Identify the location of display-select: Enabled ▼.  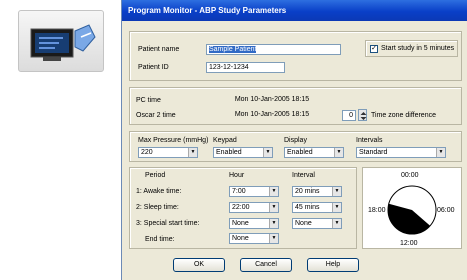
(314, 152).